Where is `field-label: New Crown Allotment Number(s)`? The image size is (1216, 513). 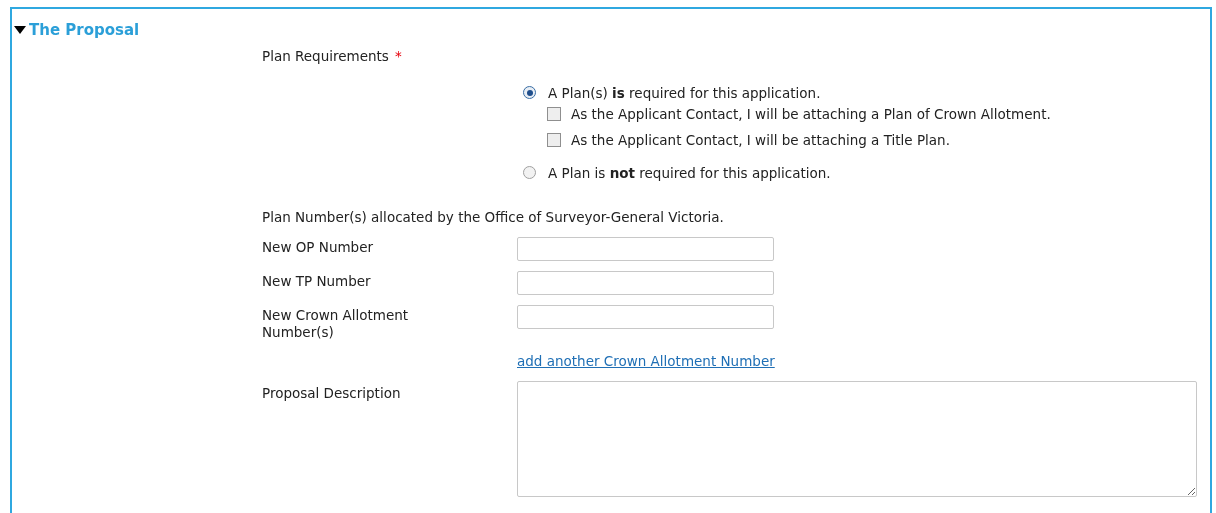
field-label: New Crown Allotment Number(s) is located at coordinates (336, 323).